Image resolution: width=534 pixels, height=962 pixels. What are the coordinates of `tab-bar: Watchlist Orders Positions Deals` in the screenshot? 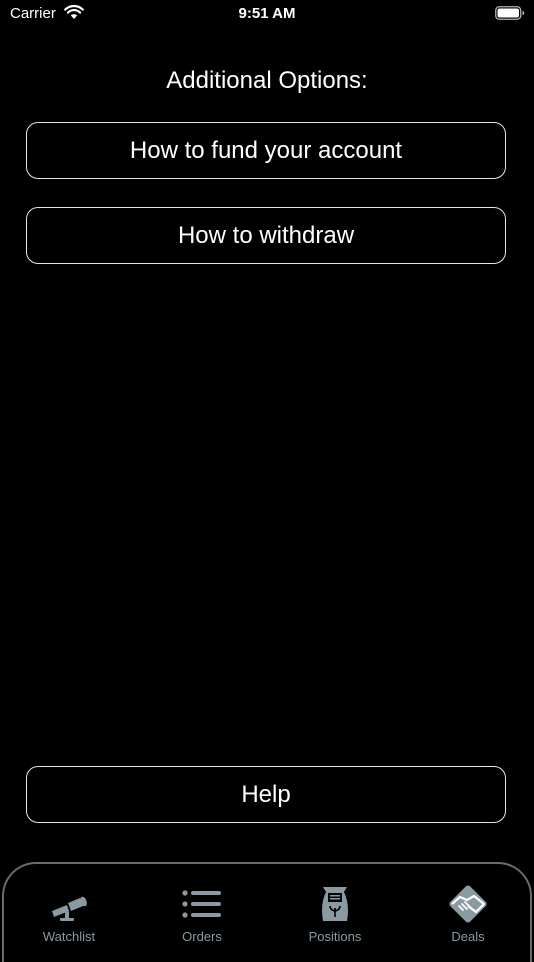 It's located at (267, 912).